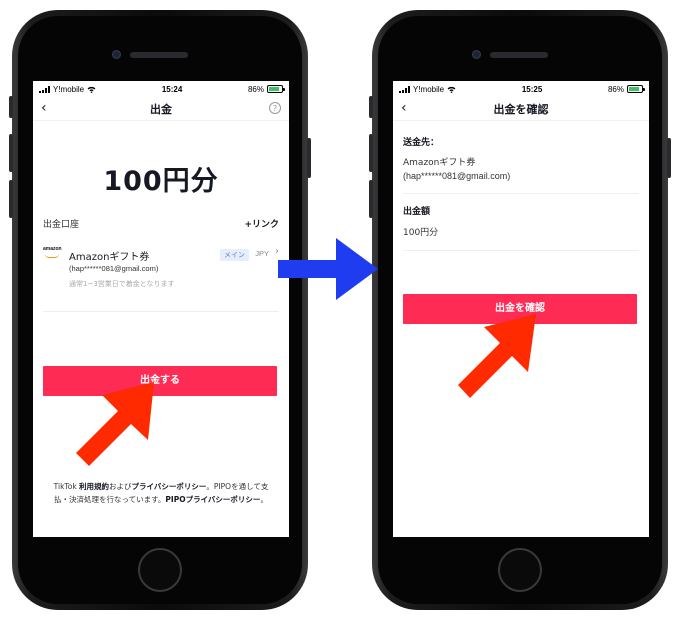  I want to click on status-time: 15:24, so click(172, 89).